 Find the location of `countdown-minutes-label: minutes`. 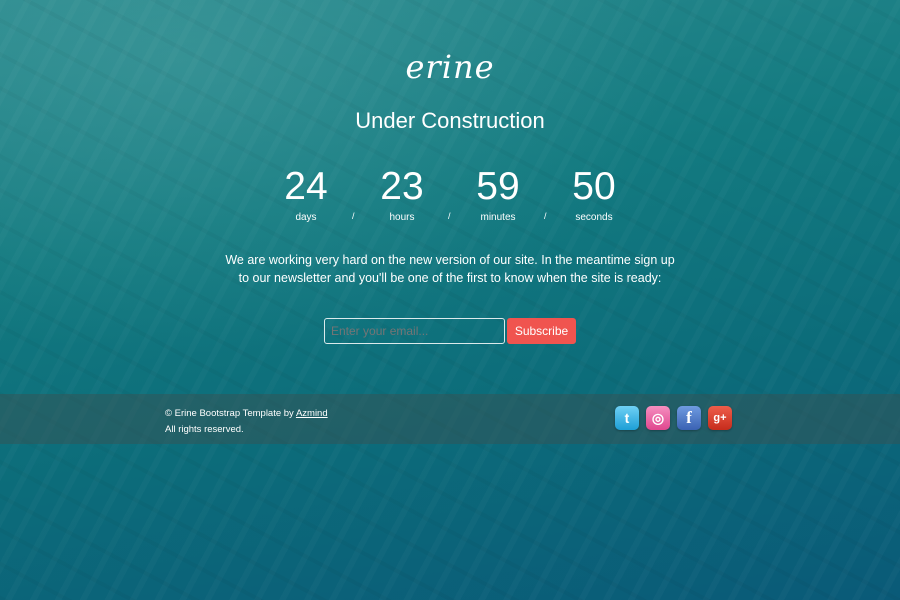

countdown-minutes-label: minutes is located at coordinates (498, 217).